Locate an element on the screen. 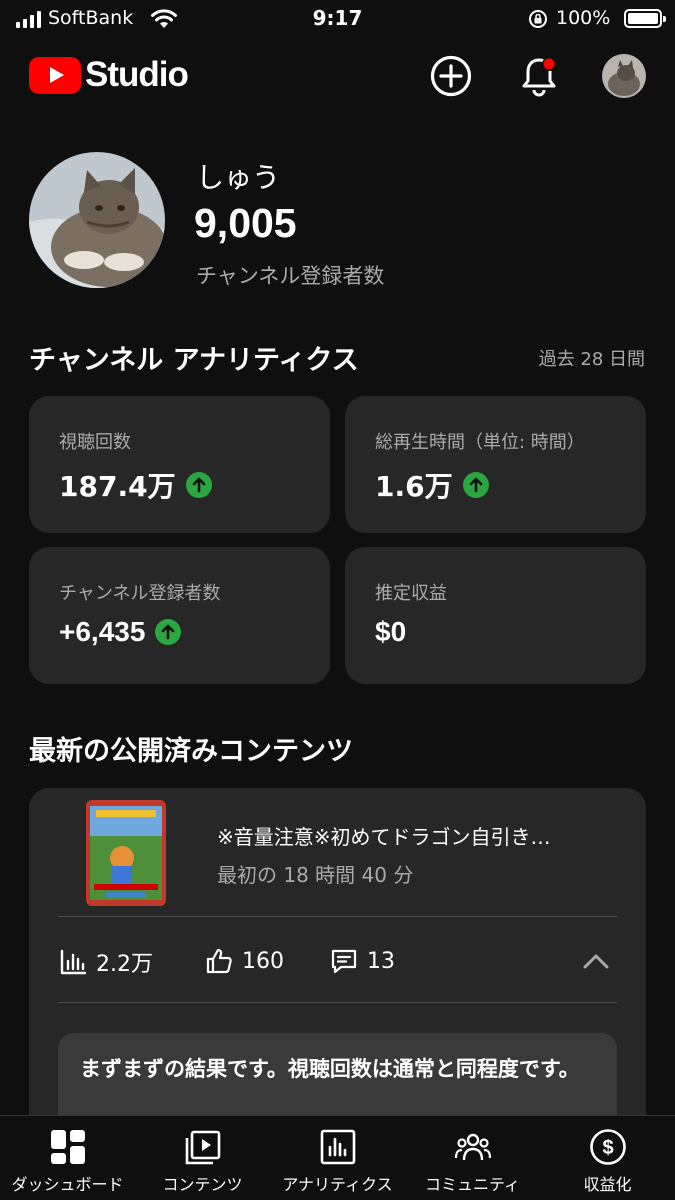  logo-text: Studio is located at coordinates (137, 74).